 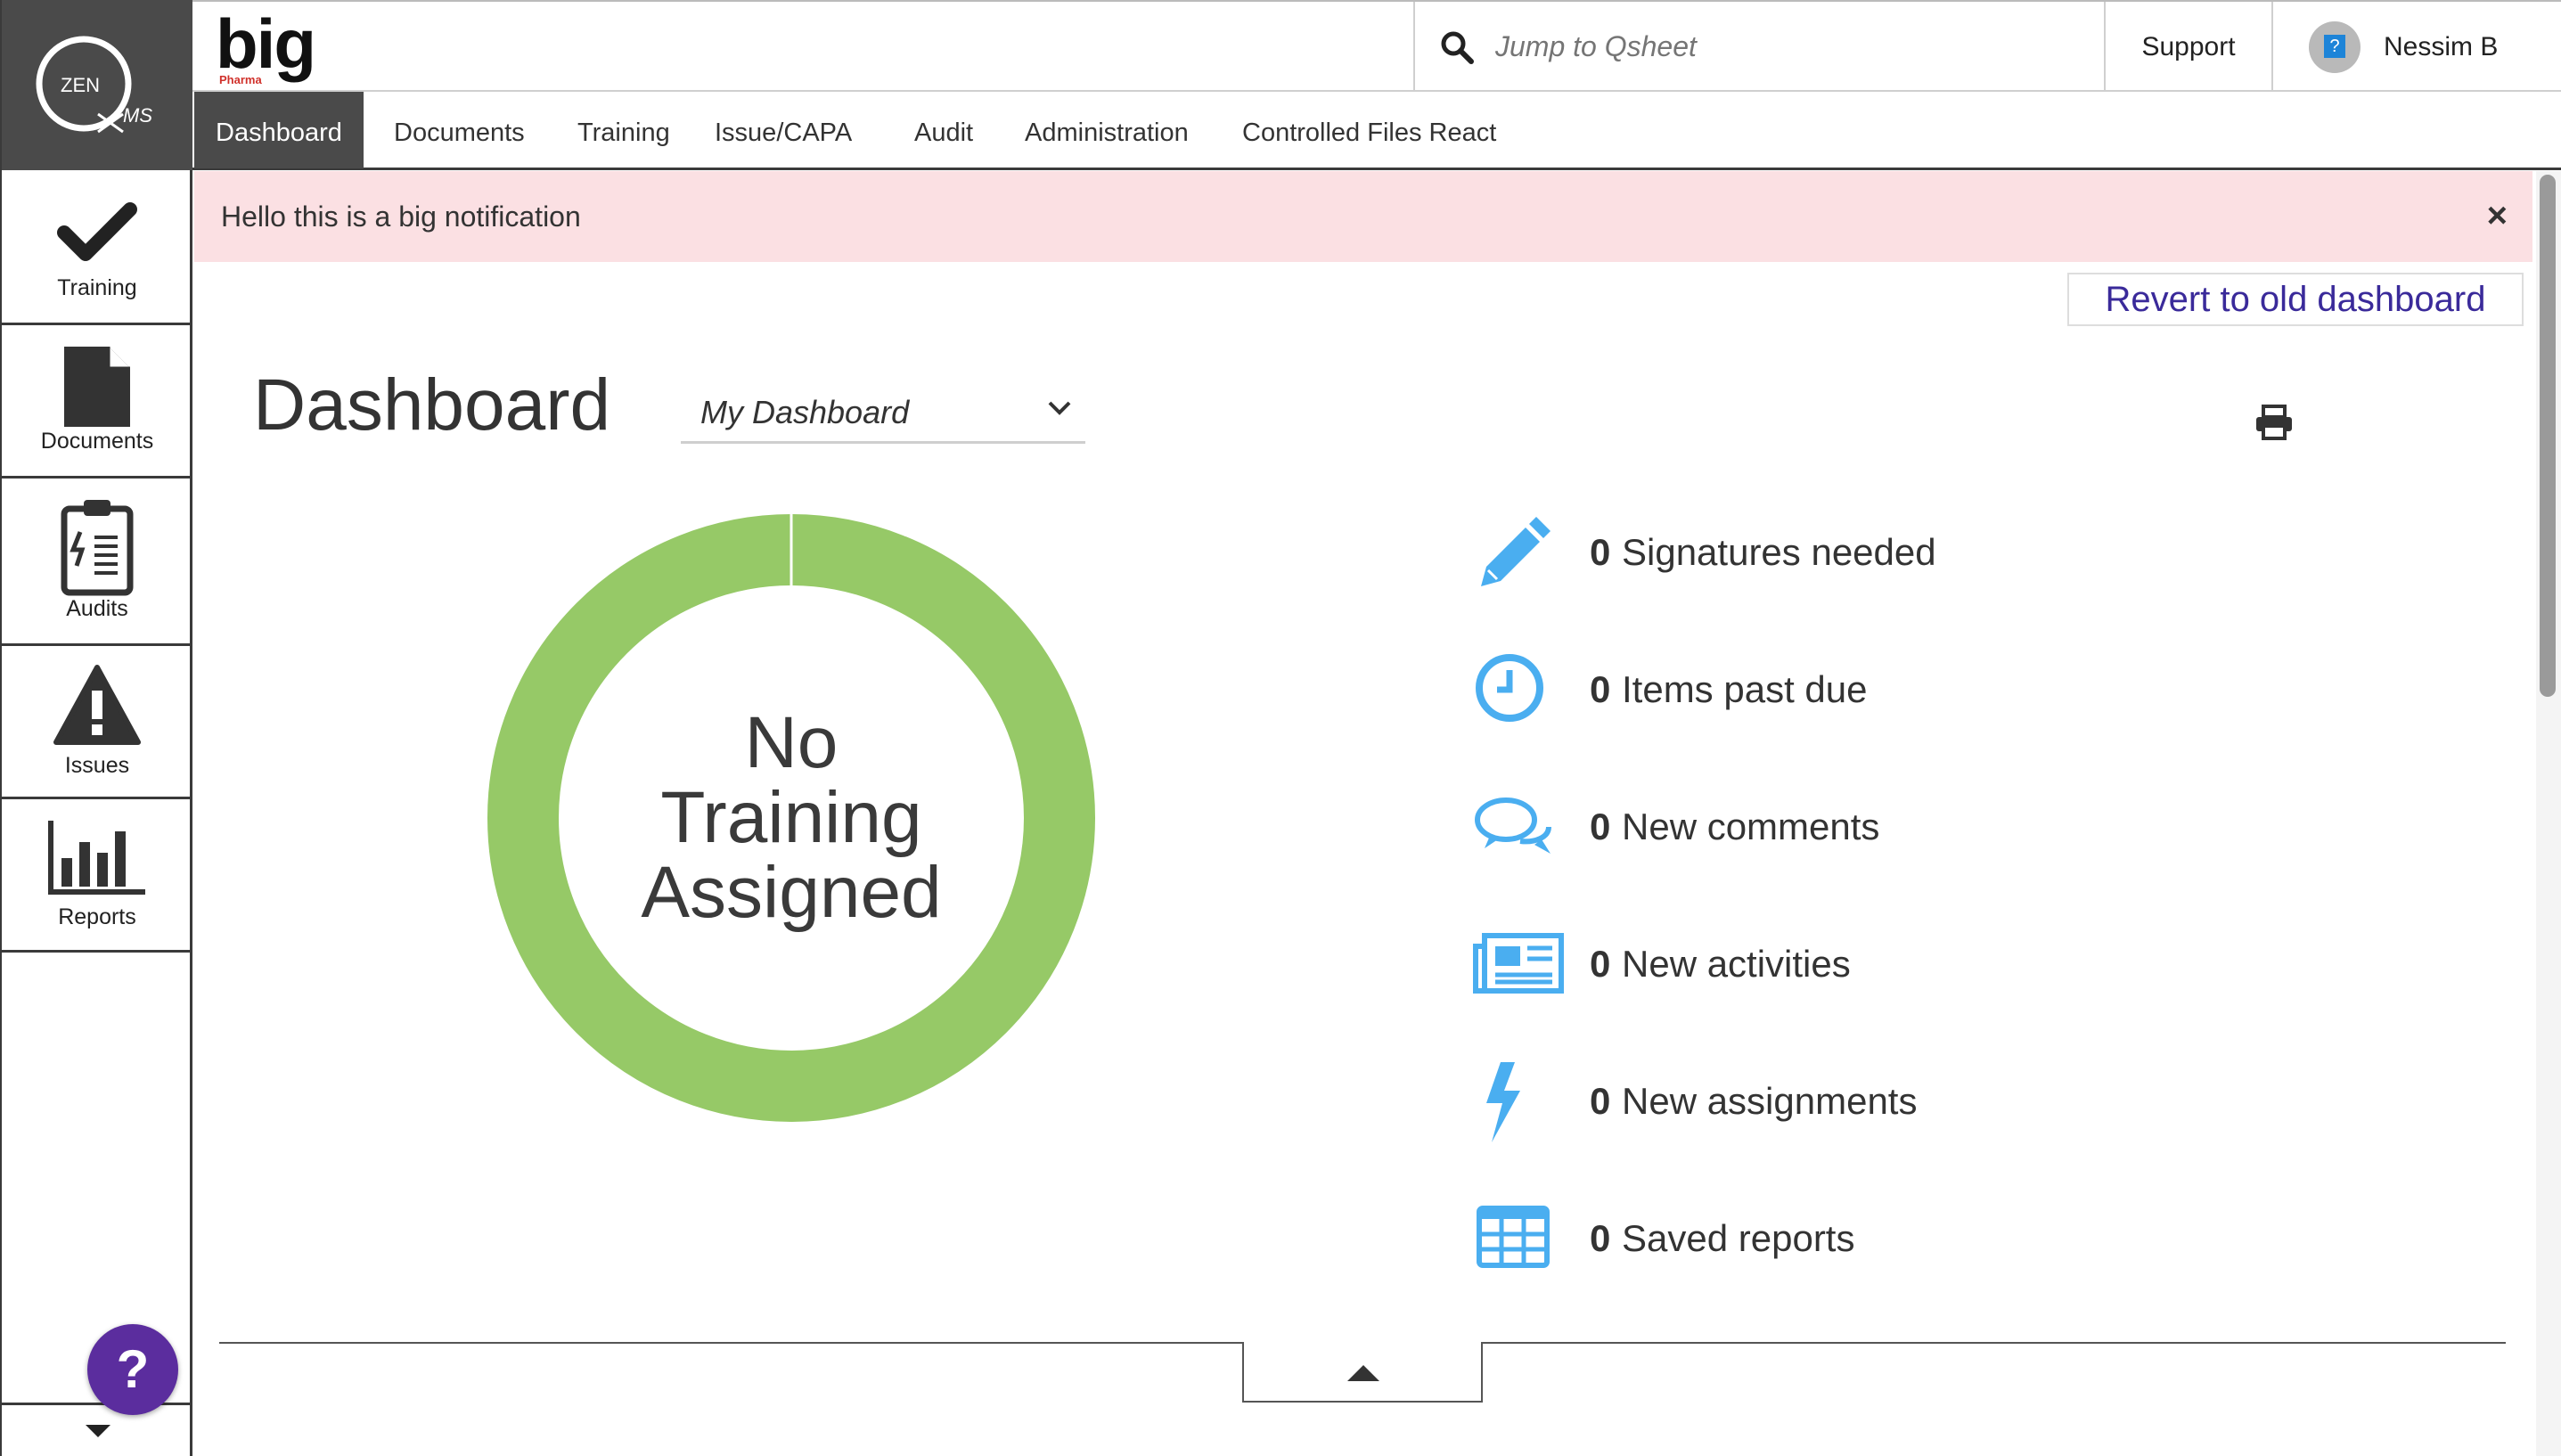 I want to click on sidebar-item-label: Issues, so click(x=97, y=766).